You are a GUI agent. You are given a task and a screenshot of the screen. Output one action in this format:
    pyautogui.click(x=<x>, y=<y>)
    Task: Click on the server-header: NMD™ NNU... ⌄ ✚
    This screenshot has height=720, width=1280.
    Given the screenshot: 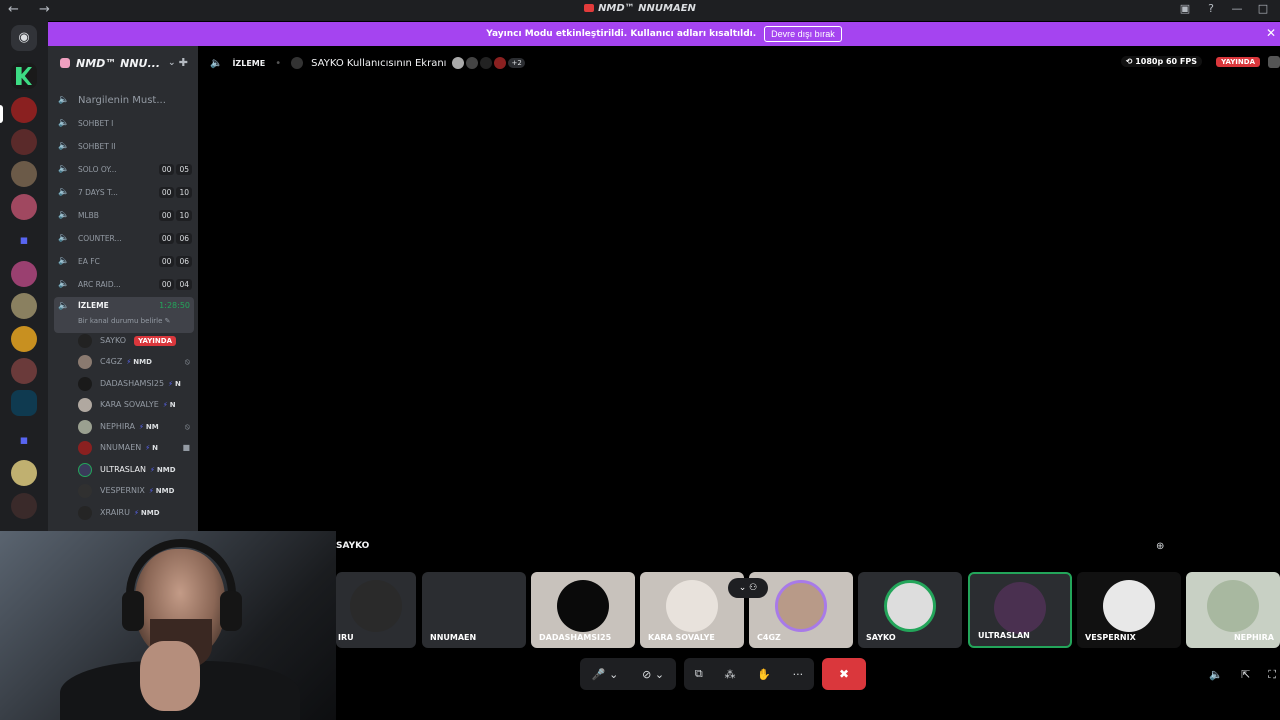 What is the action you would take?
    pyautogui.click(x=123, y=63)
    